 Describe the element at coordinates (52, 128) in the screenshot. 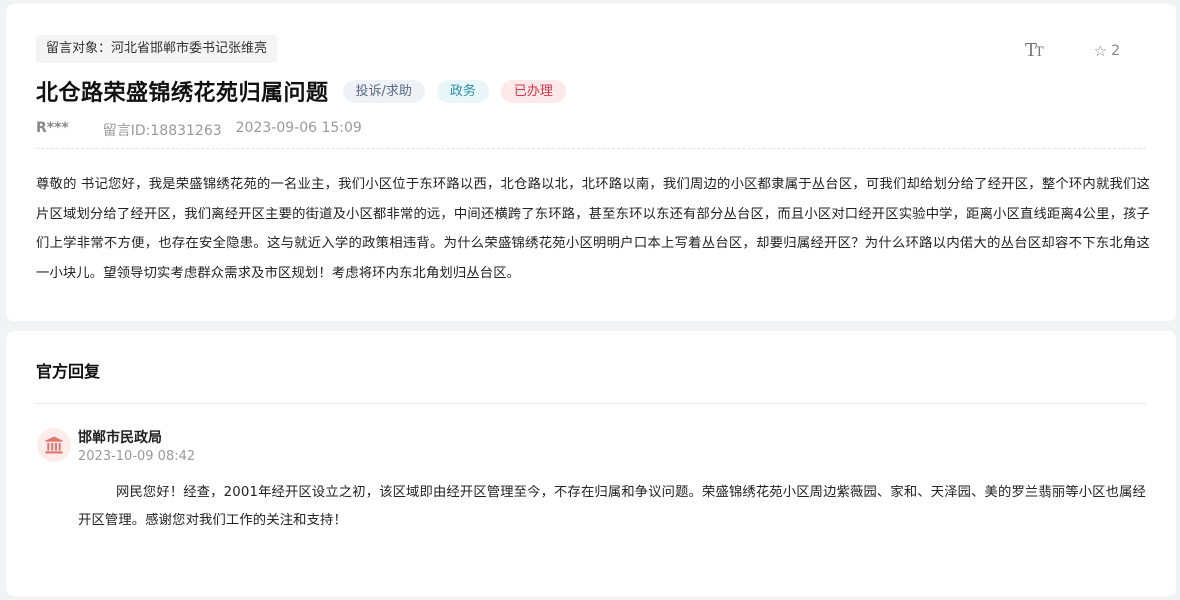

I see `author-name: R***` at that location.